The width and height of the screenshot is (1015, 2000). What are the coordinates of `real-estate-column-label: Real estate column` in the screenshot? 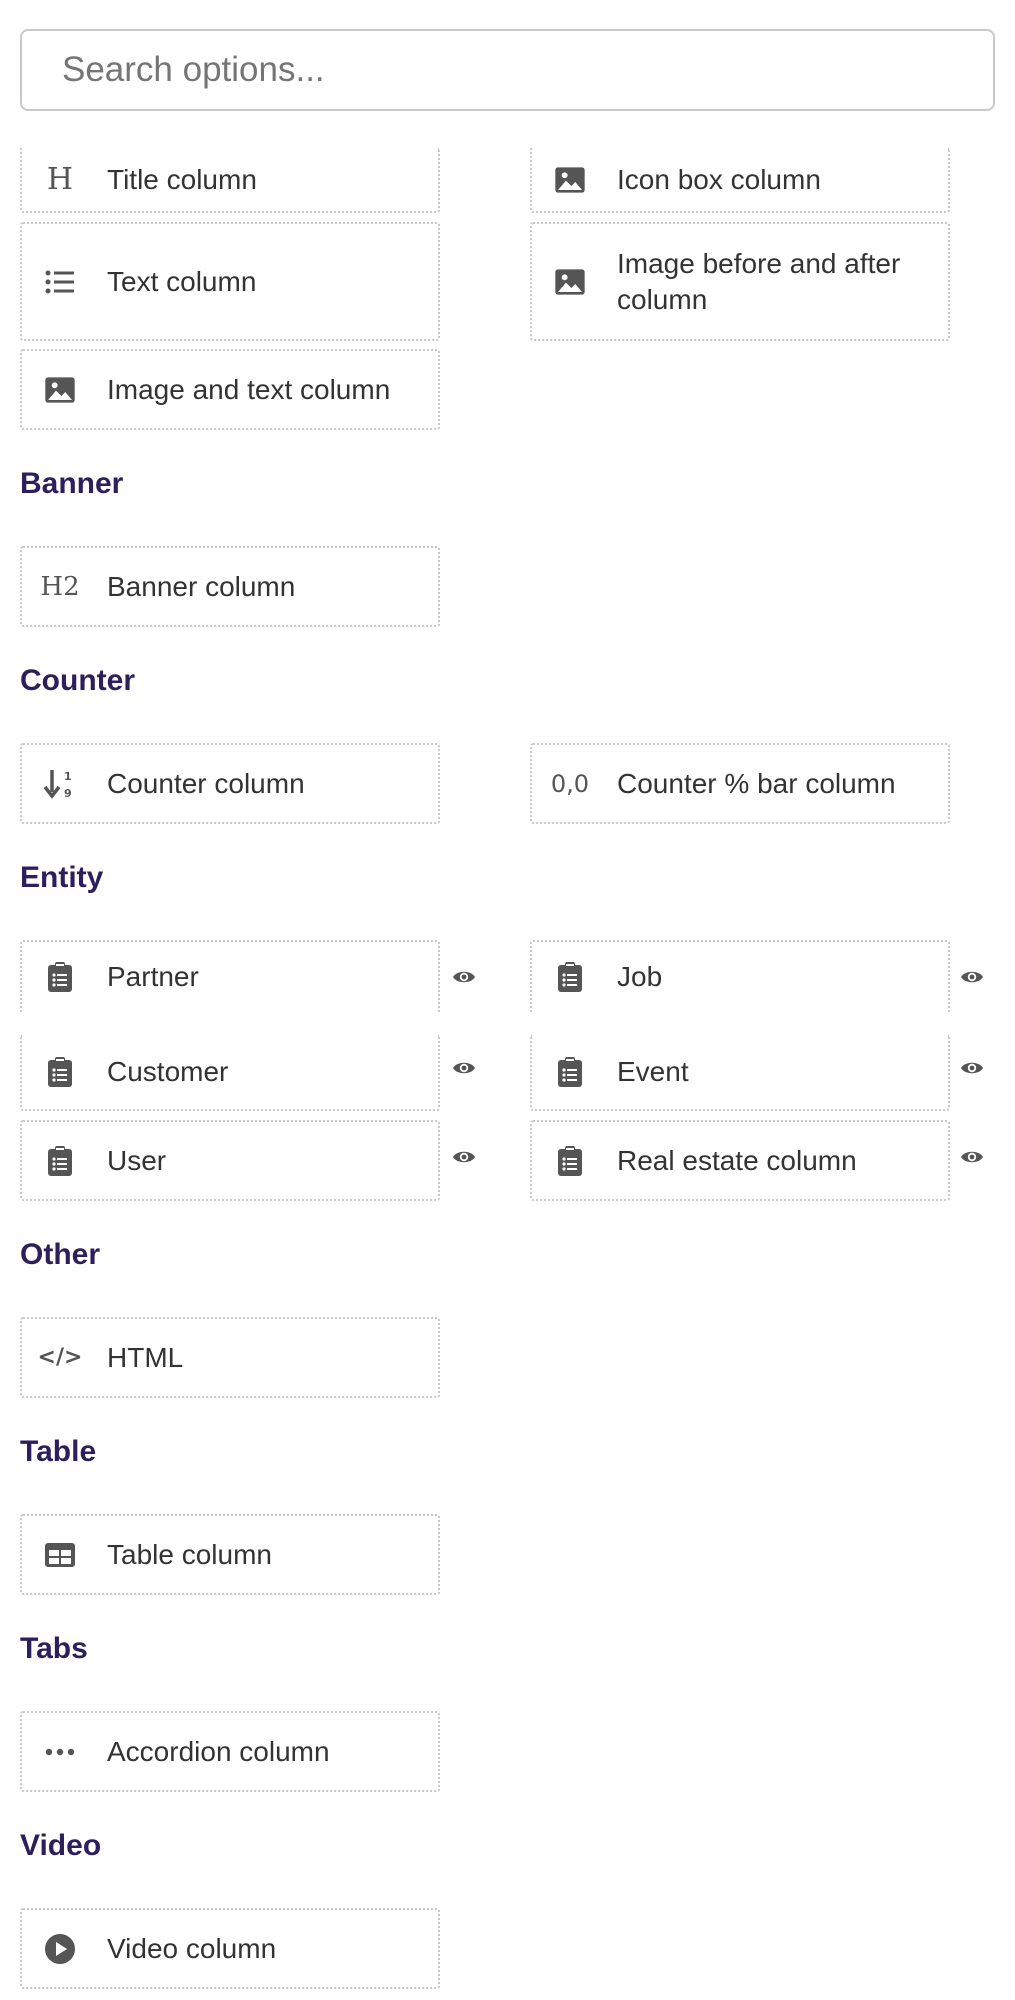 It's located at (737, 1160).